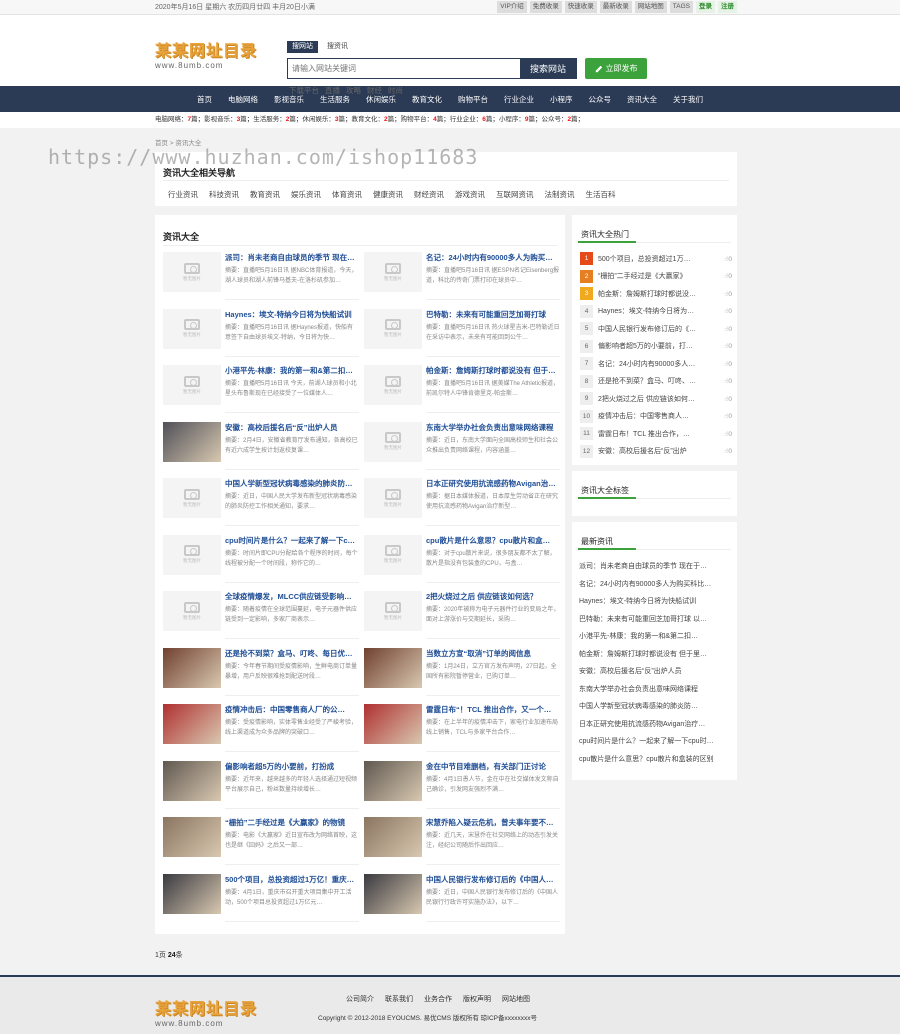  What do you see at coordinates (493, 596) in the screenshot?
I see `article-title: 2把火烧过之后 供应链该如何选？` at bounding box center [493, 596].